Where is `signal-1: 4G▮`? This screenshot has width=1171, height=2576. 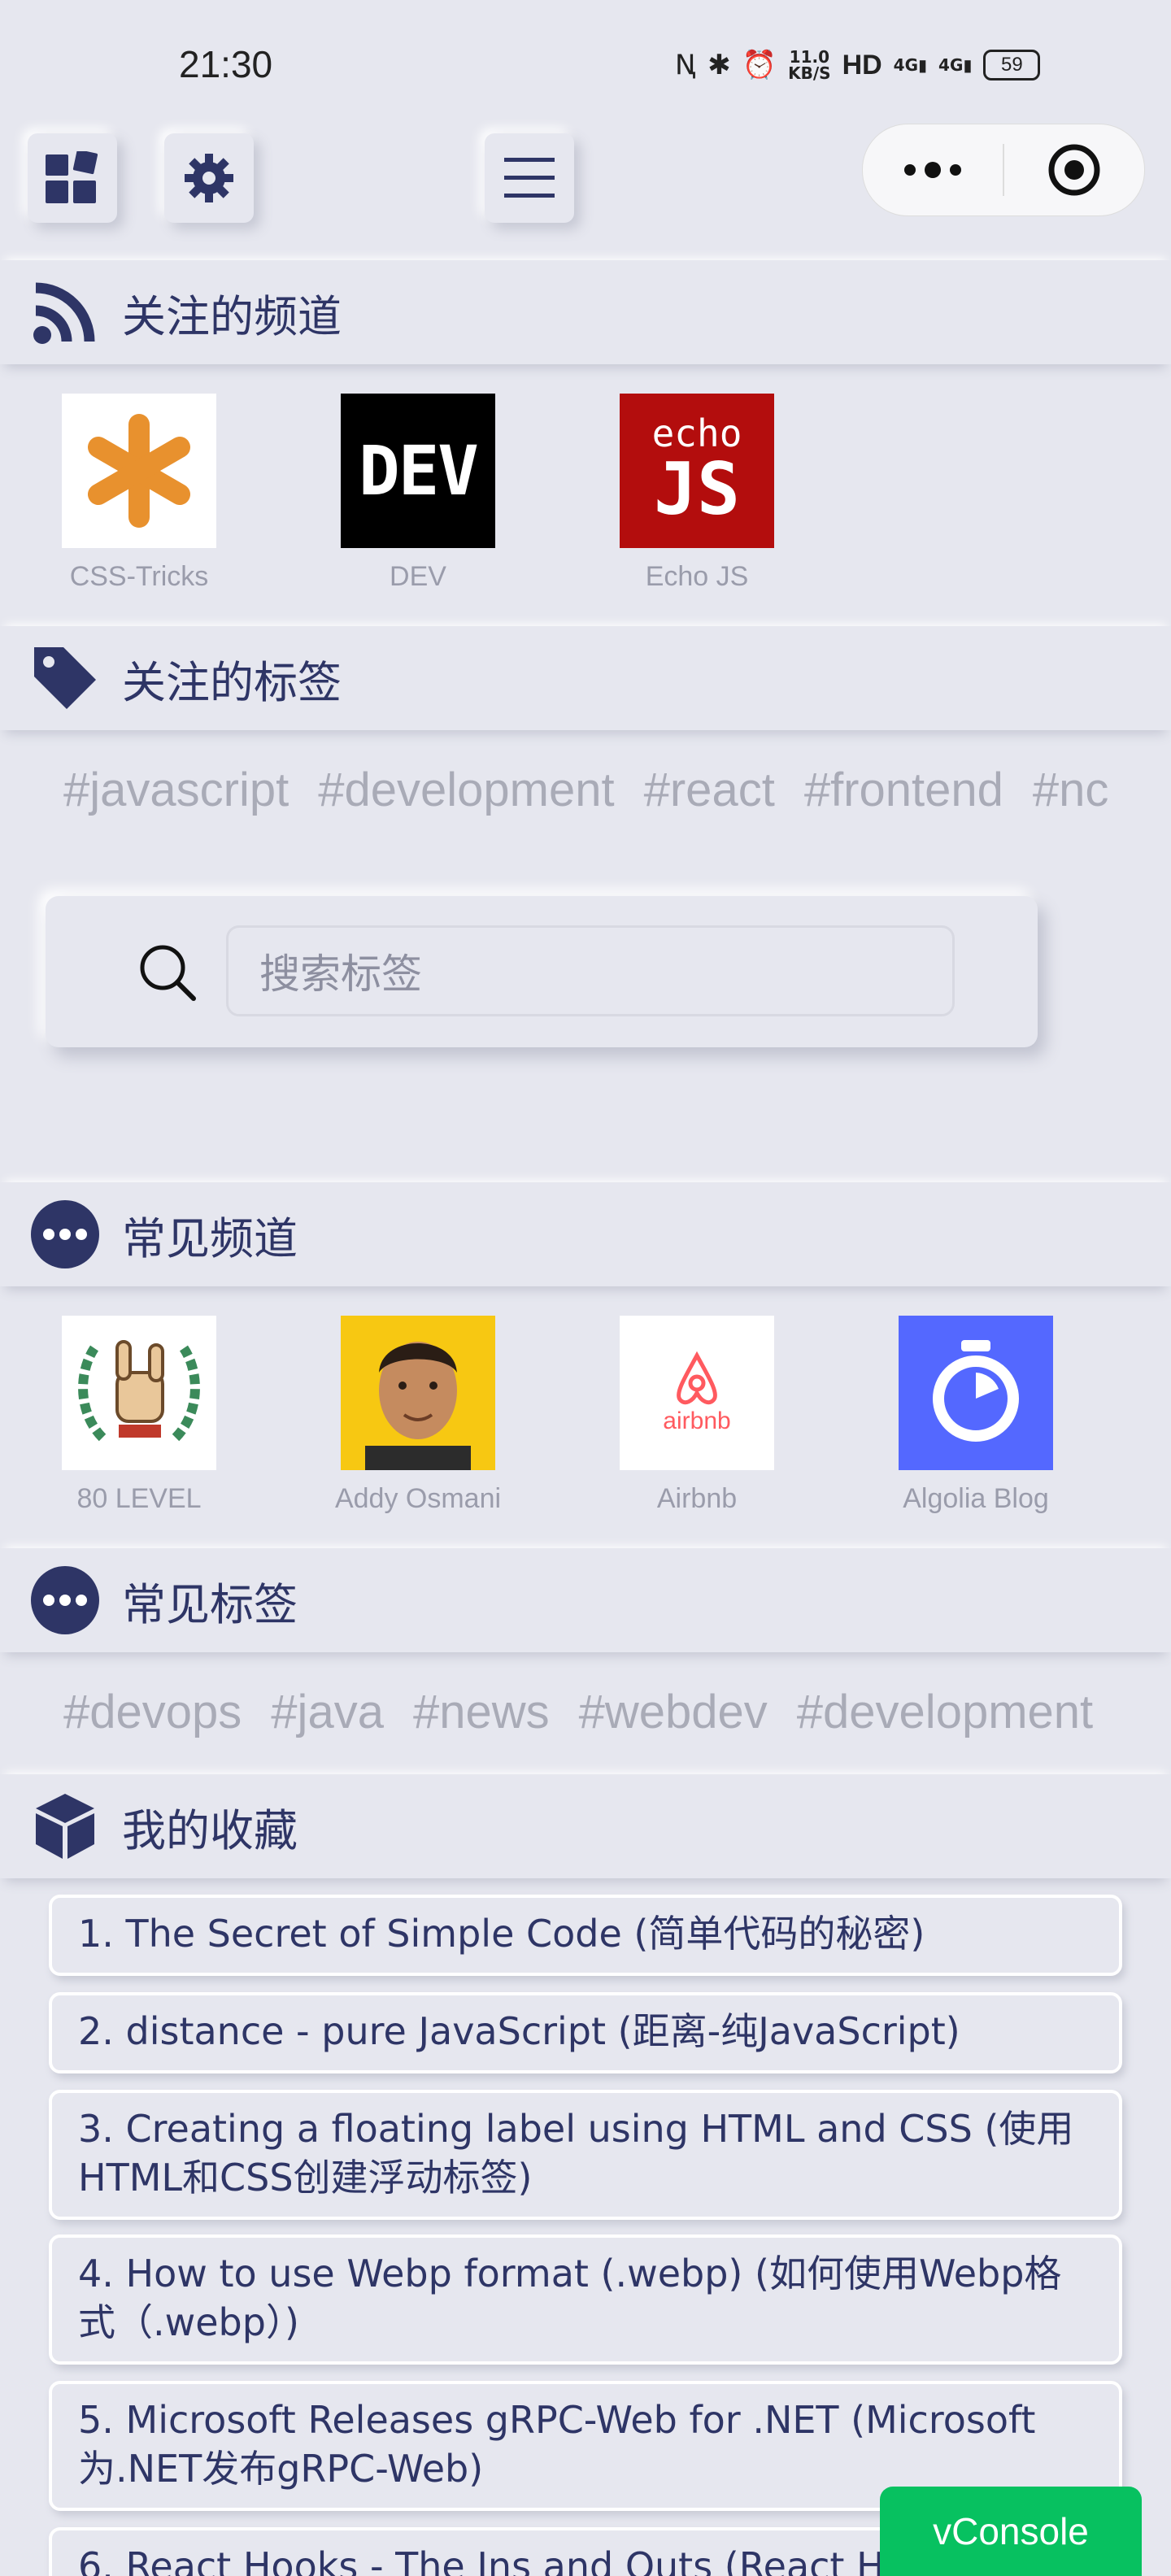
signal-1: 4G▮ is located at coordinates (911, 65).